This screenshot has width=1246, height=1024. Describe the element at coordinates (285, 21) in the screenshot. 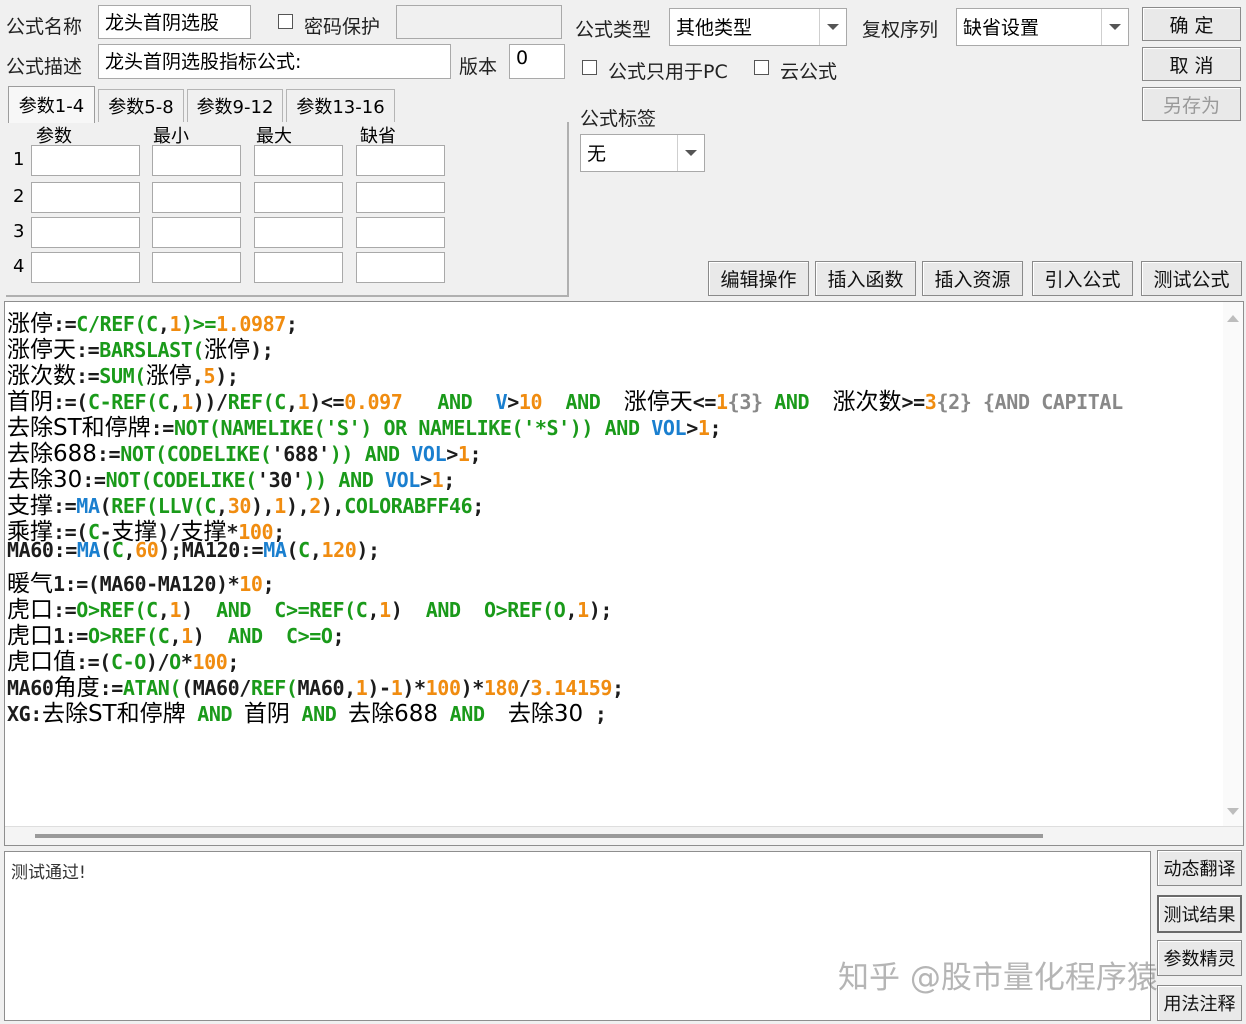

I see `password-checkbox` at that location.